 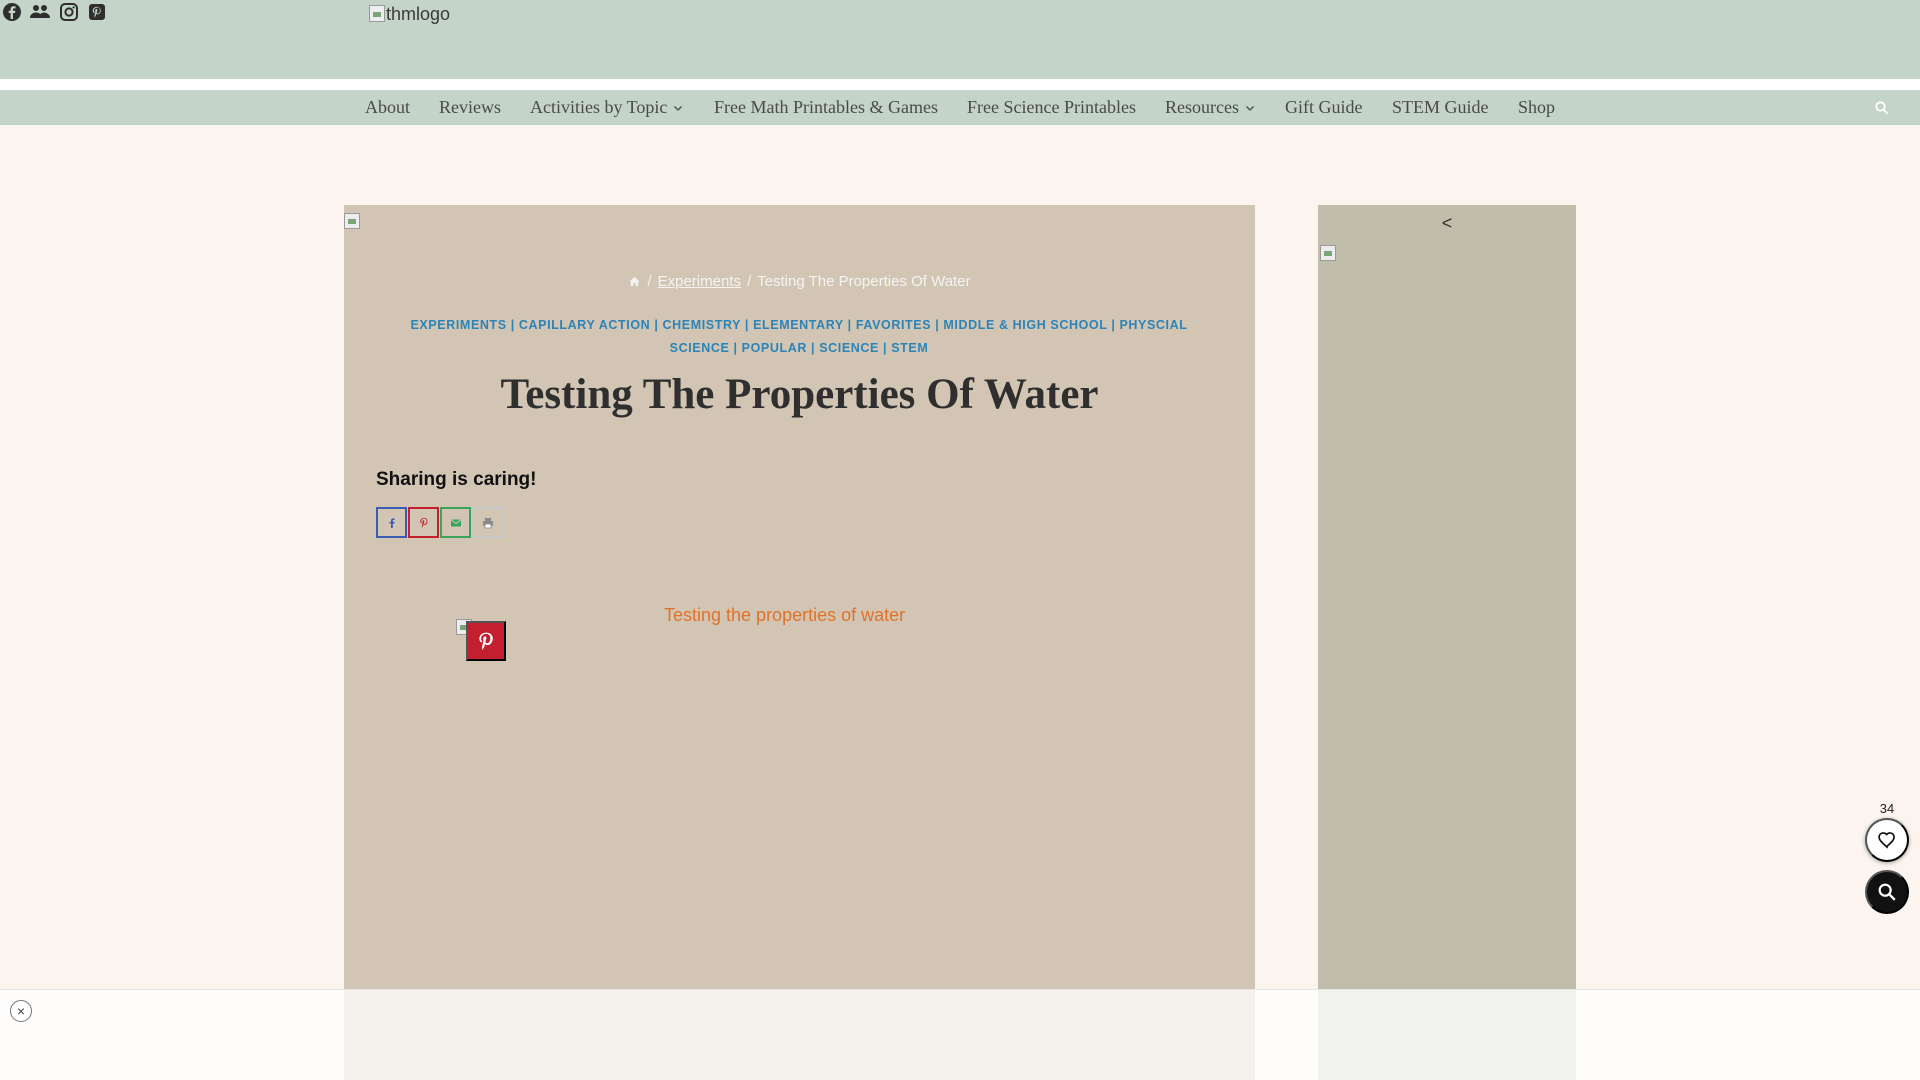 I want to click on print-icon, so click(x=487, y=522).